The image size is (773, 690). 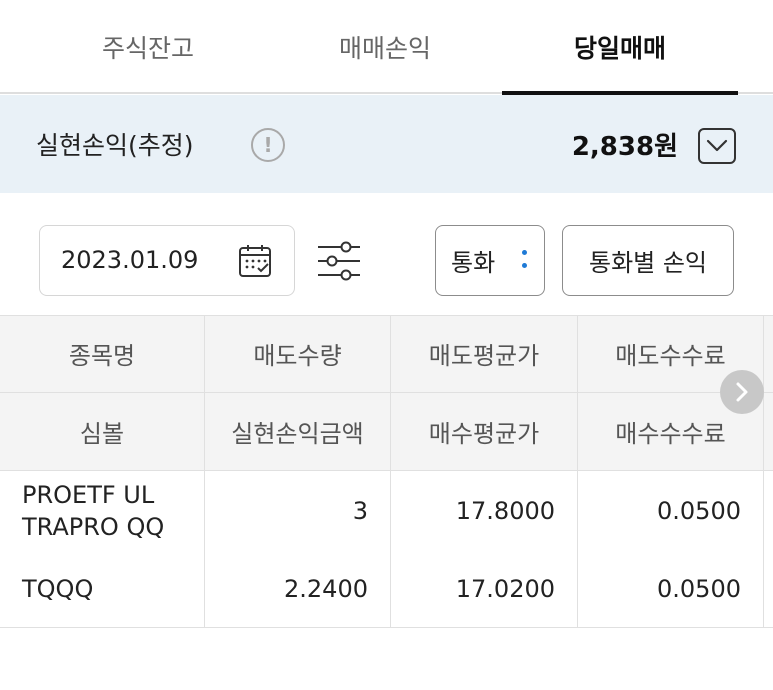 I want to click on tab-today-trades: 당일매매, so click(x=620, y=48).